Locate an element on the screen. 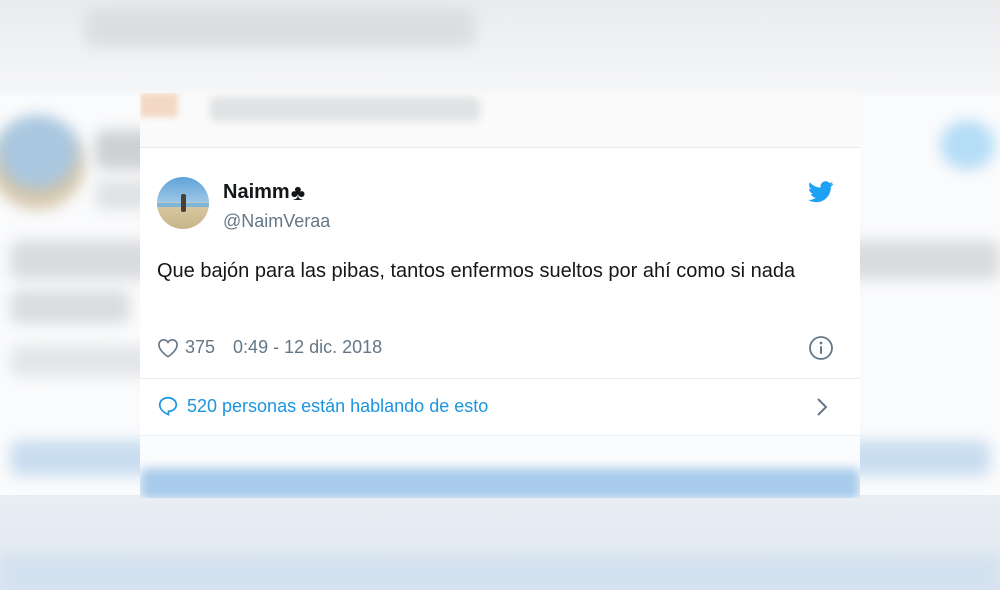 The height and width of the screenshot is (590, 1000). next-item-blurred is located at coordinates (500, 467).